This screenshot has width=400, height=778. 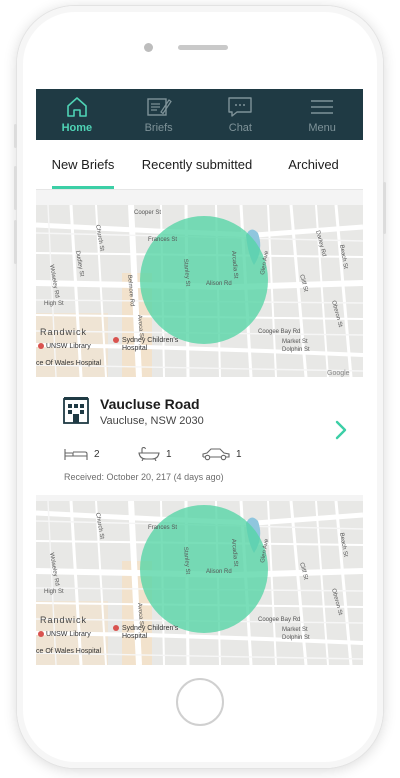 What do you see at coordinates (149, 454) in the screenshot?
I see `bath-icon` at bounding box center [149, 454].